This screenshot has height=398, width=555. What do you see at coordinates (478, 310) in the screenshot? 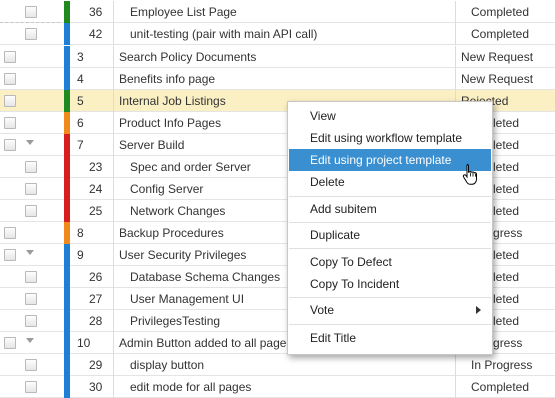
I see `submenu-arrow-icon` at bounding box center [478, 310].